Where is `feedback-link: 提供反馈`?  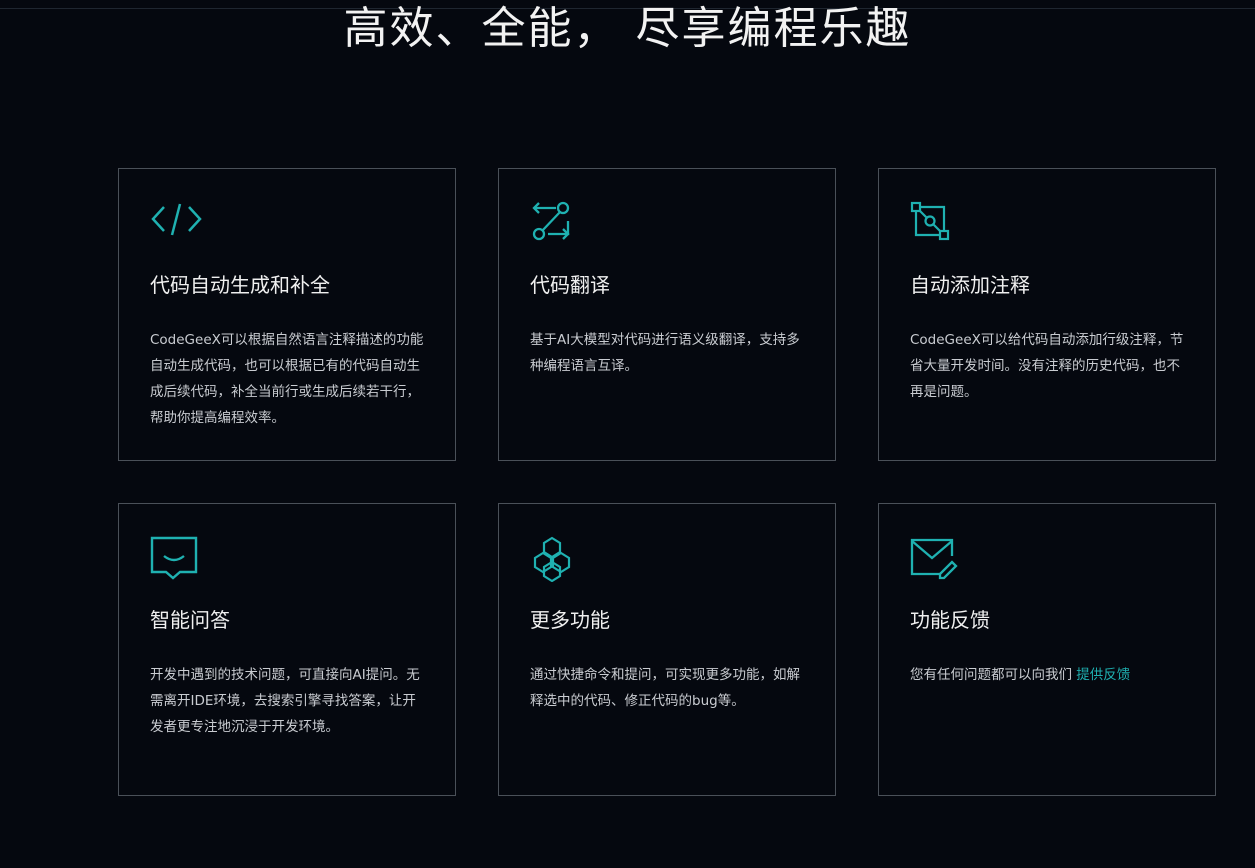
feedback-link: 提供反馈 is located at coordinates (1103, 675).